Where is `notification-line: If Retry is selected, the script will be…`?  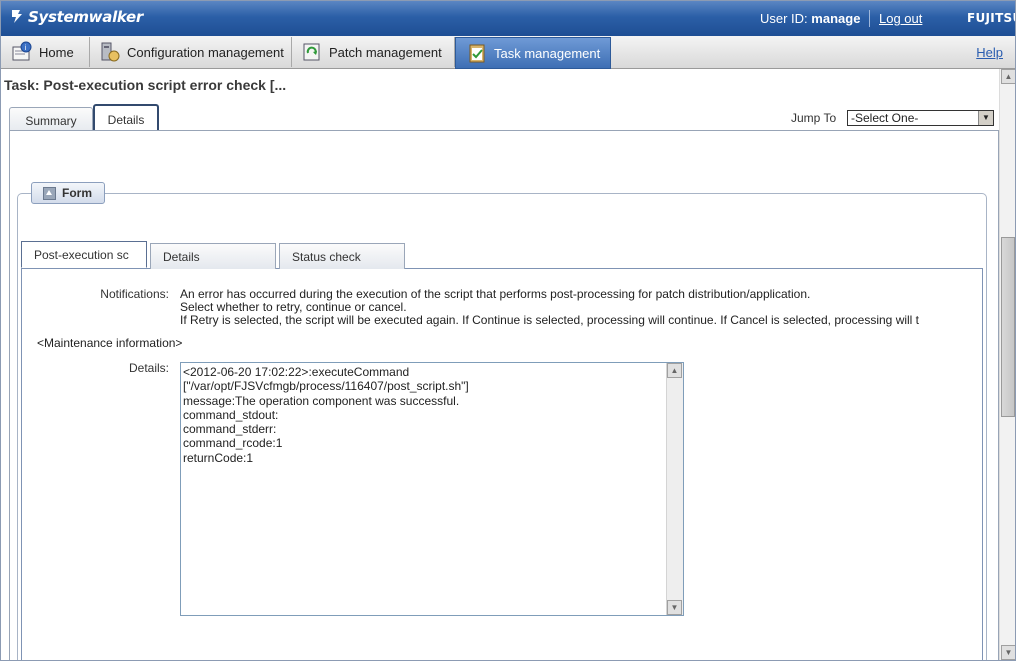 notification-line: If Retry is selected, the script will be… is located at coordinates (550, 320).